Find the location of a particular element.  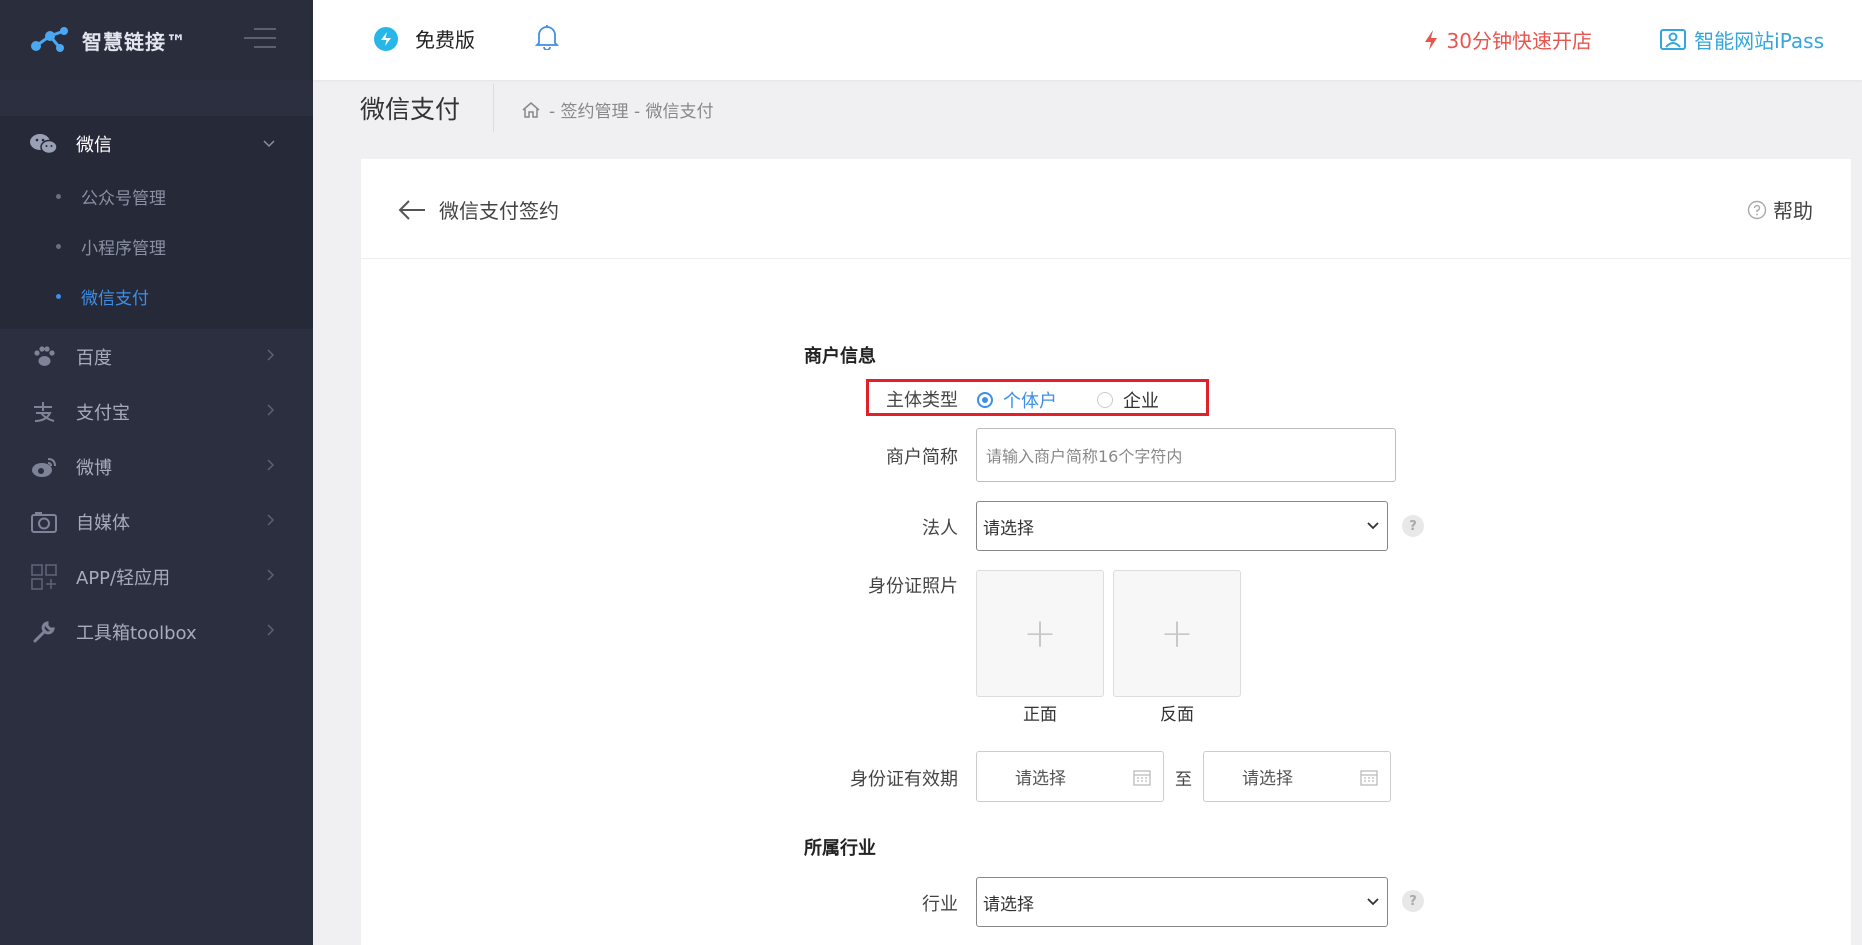

quick-open-store-link: 30分钟快速开店 is located at coordinates (1507, 39).